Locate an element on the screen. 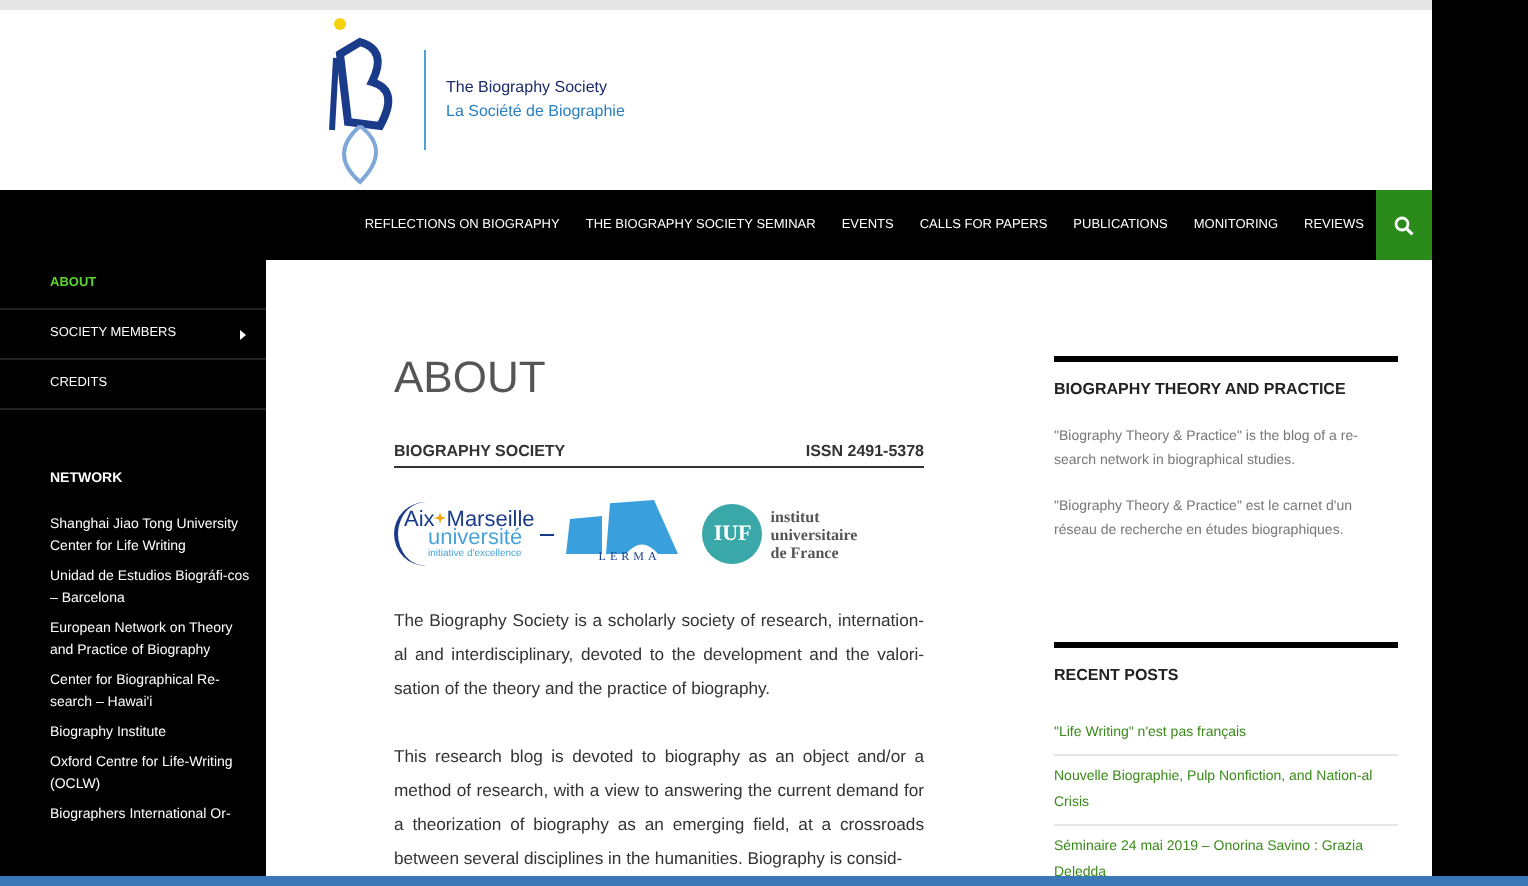  widget-heading: BIOGRAPHY THEORY AND PRACTICE is located at coordinates (1201, 390).